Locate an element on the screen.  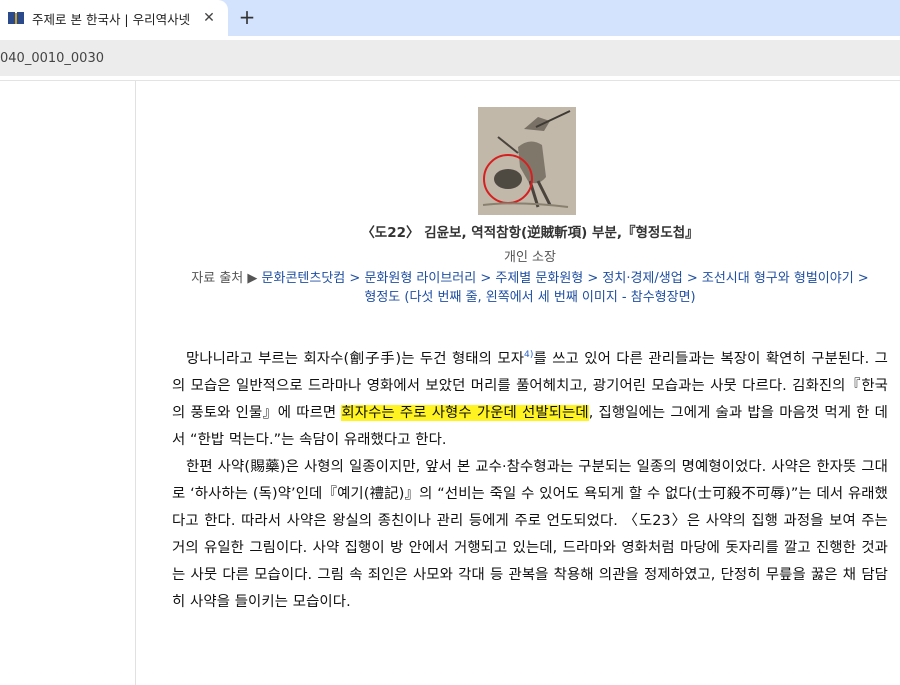
browser-tab-active: 주제로 본 한국사 | 우리역사넷 ✕ is located at coordinates (114, 18).